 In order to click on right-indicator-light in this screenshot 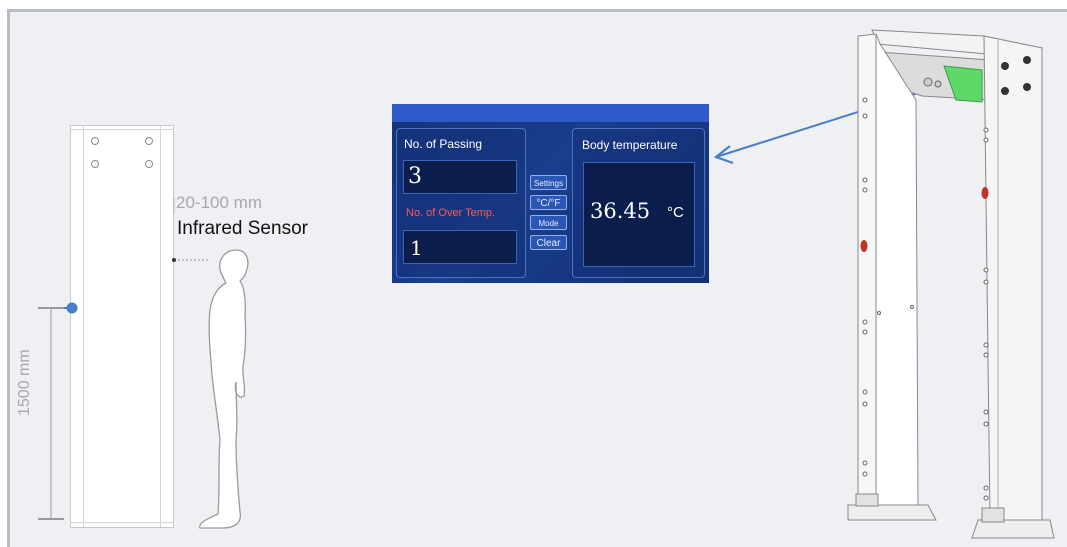, I will do `click(985, 193)`.